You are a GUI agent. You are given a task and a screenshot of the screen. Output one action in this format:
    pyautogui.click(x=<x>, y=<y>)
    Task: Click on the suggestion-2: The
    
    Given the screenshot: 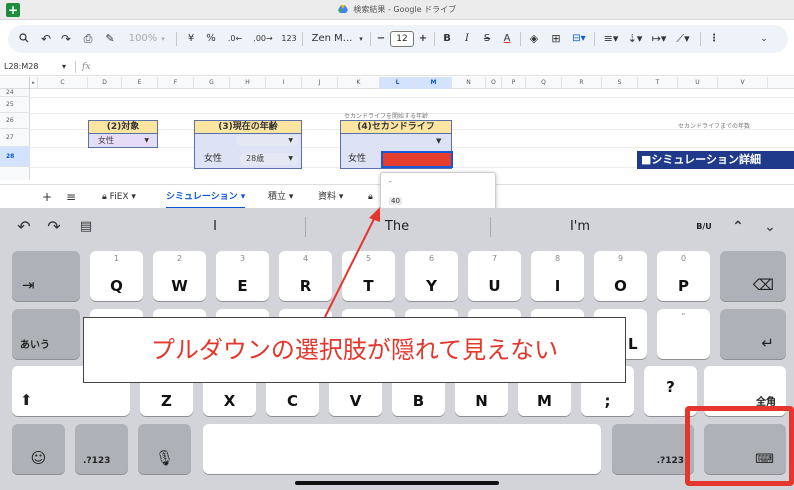 What is the action you would take?
    pyautogui.click(x=397, y=227)
    